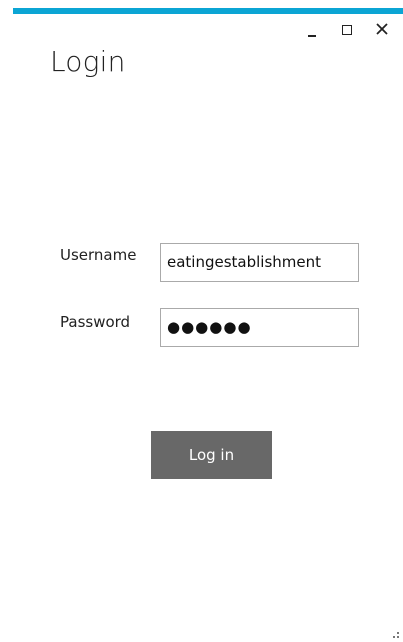  What do you see at coordinates (313, 30) in the screenshot?
I see `minimize-icon` at bounding box center [313, 30].